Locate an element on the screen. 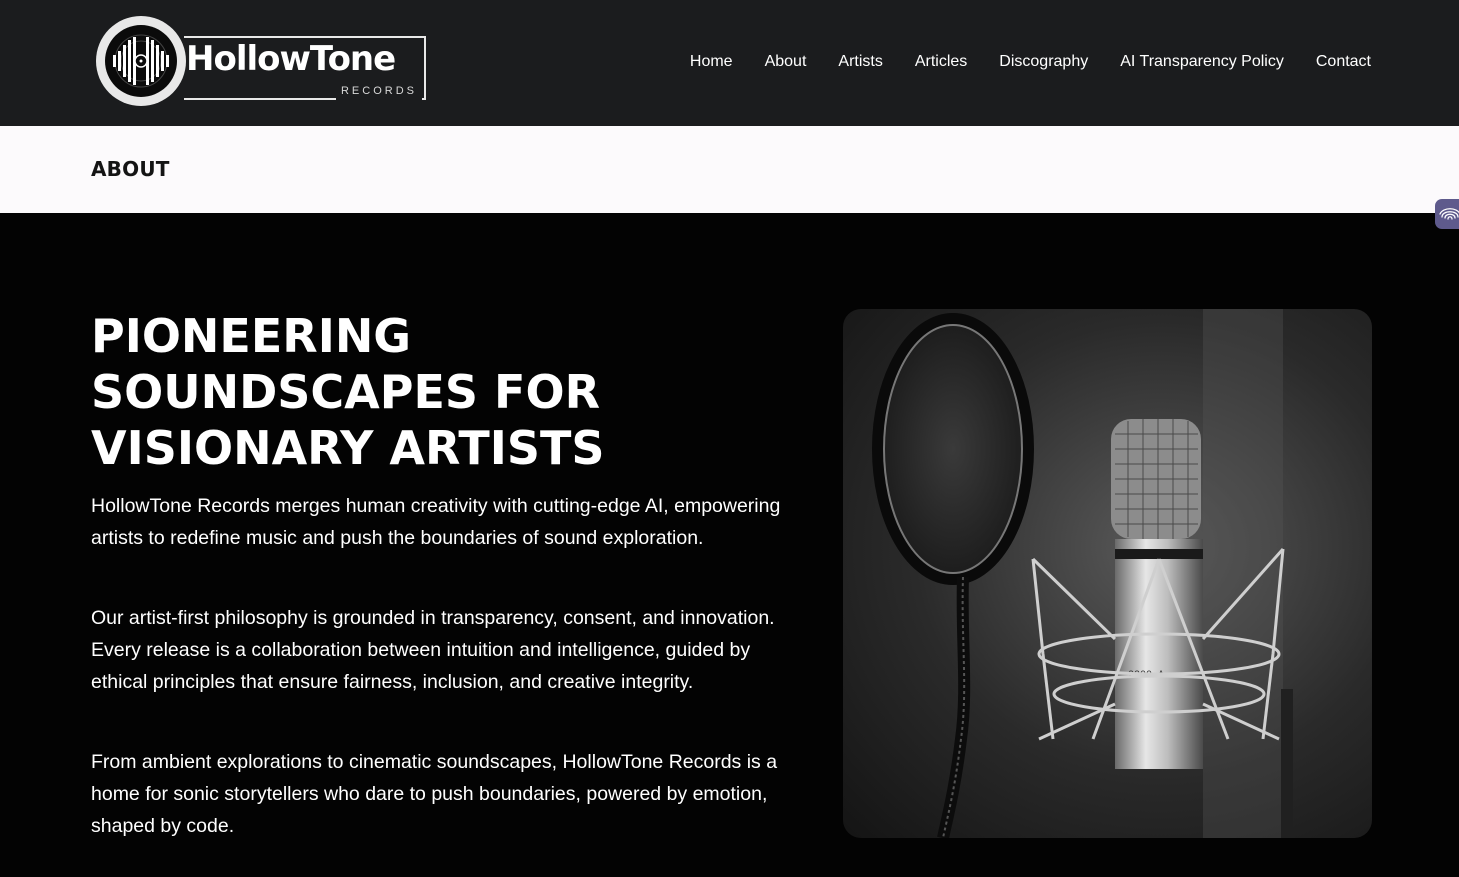  hero-heading-line: VISIONARY ARTISTS is located at coordinates (348, 448).